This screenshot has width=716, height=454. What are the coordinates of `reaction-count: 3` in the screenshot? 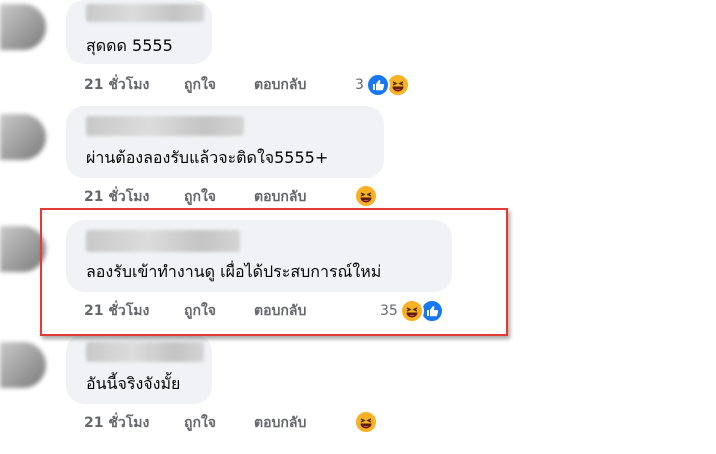 It's located at (359, 85).